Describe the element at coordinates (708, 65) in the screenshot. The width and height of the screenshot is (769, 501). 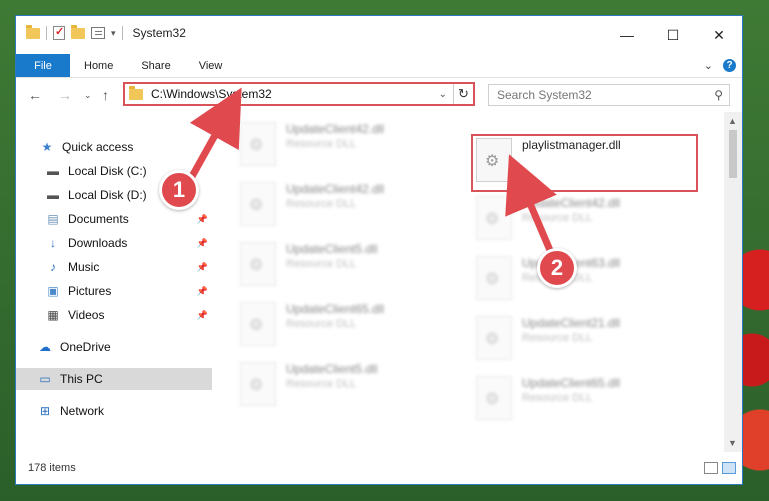
I see `expand-ribbon-icon: ⌄` at that location.